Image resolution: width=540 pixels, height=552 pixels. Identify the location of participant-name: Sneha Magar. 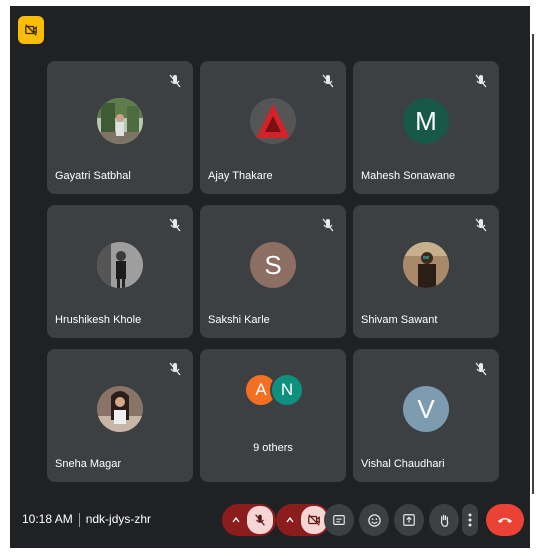
(88, 464).